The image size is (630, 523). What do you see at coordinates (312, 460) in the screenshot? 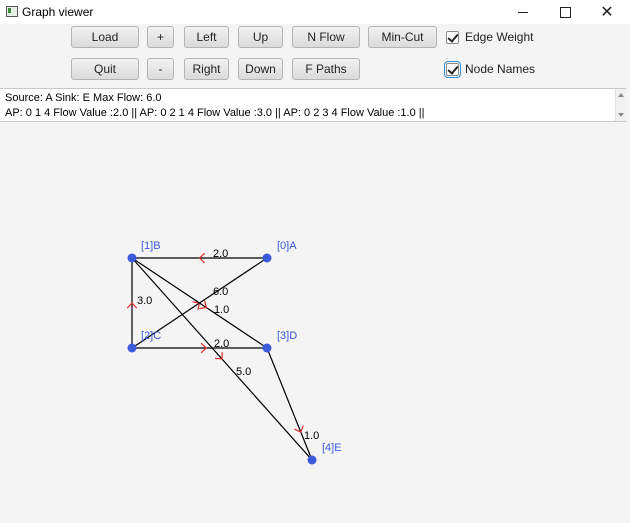
I see `graph-node-e` at bounding box center [312, 460].